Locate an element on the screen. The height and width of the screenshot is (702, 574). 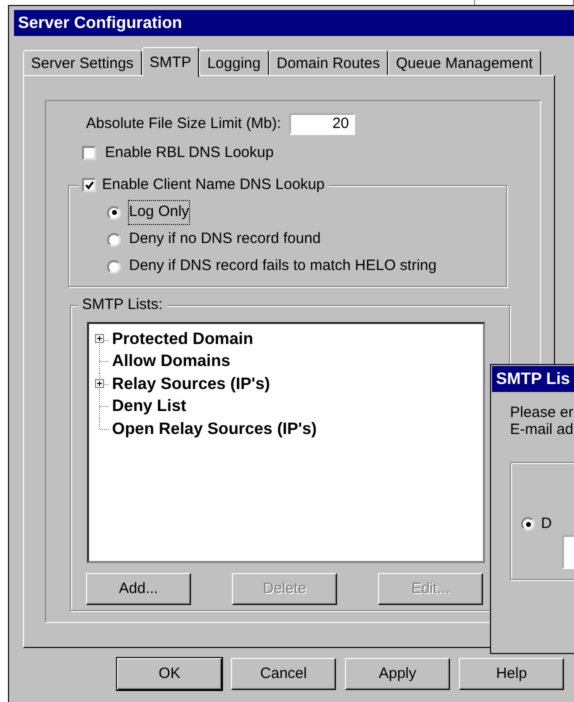
radio-label: Deny if no DNS record found is located at coordinates (225, 239).